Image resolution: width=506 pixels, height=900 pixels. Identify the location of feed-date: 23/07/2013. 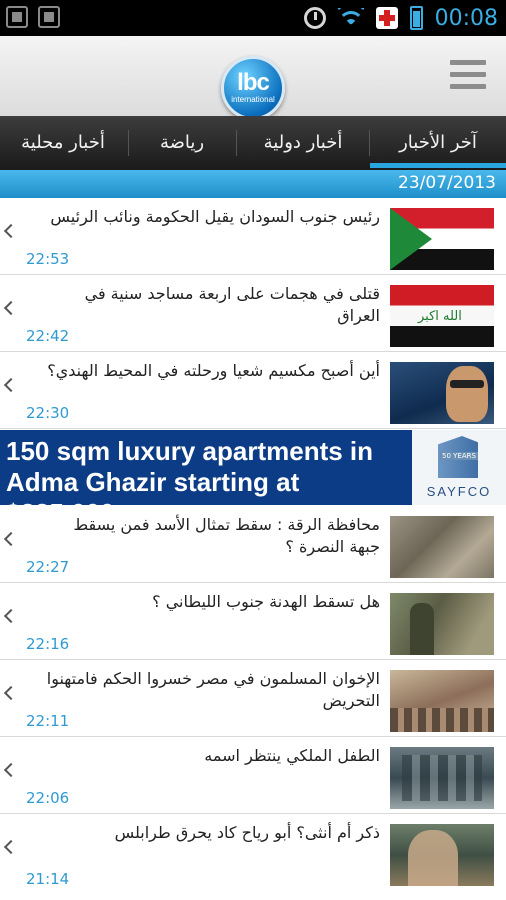
(447, 183).